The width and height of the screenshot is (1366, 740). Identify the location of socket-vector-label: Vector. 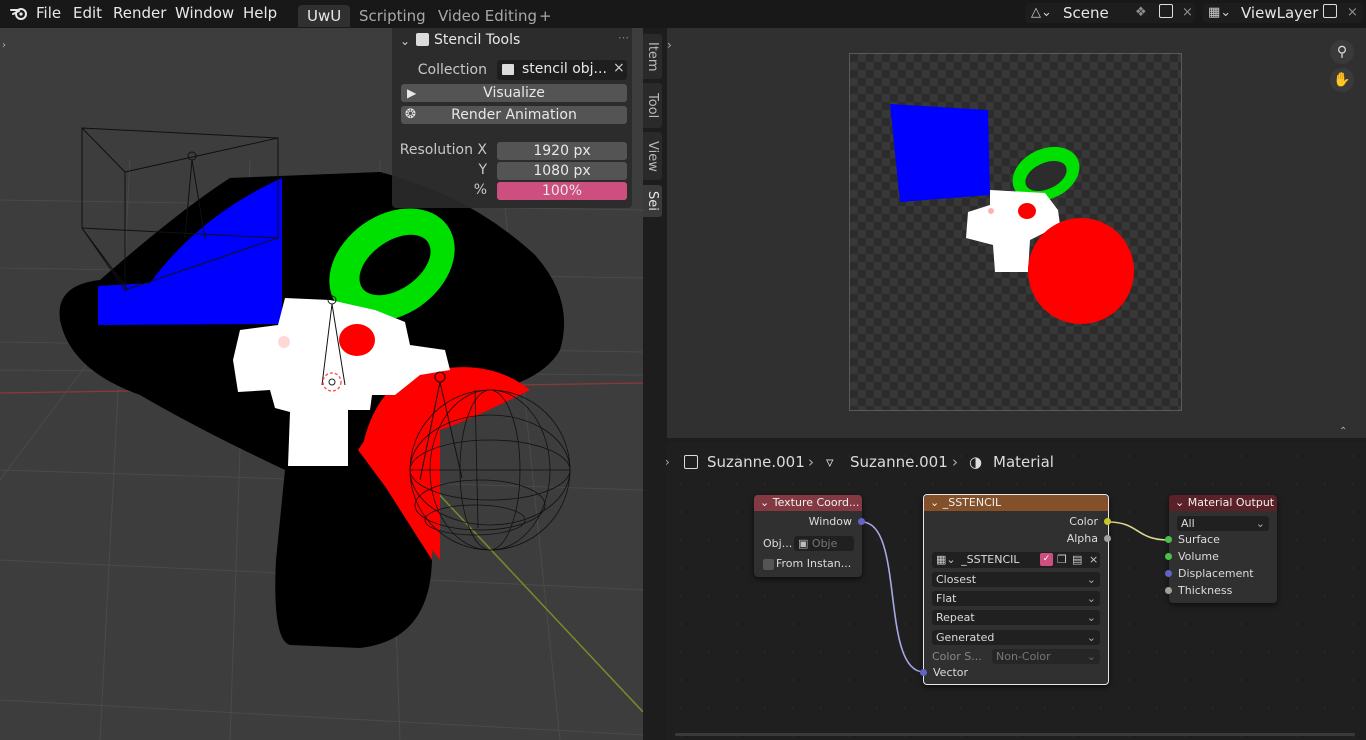
(951, 672).